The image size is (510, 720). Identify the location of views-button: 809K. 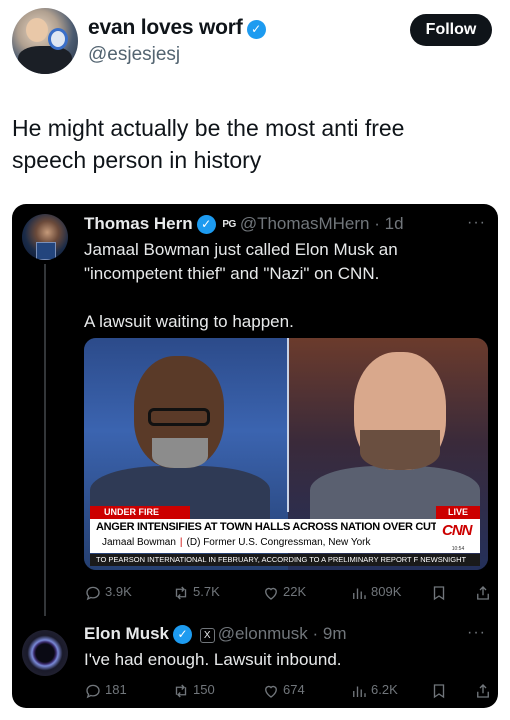
(375, 592).